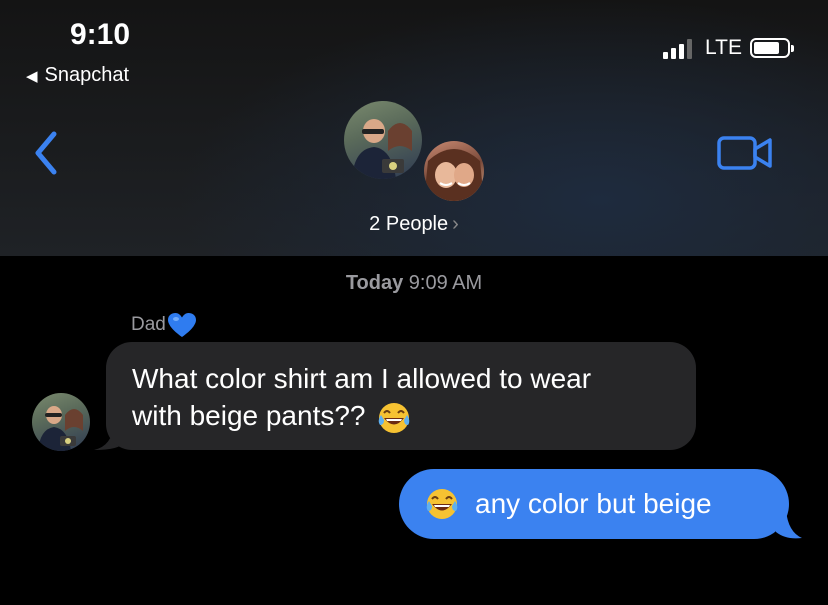 This screenshot has height=605, width=828. I want to click on chevron-right-icon: ›, so click(455, 224).